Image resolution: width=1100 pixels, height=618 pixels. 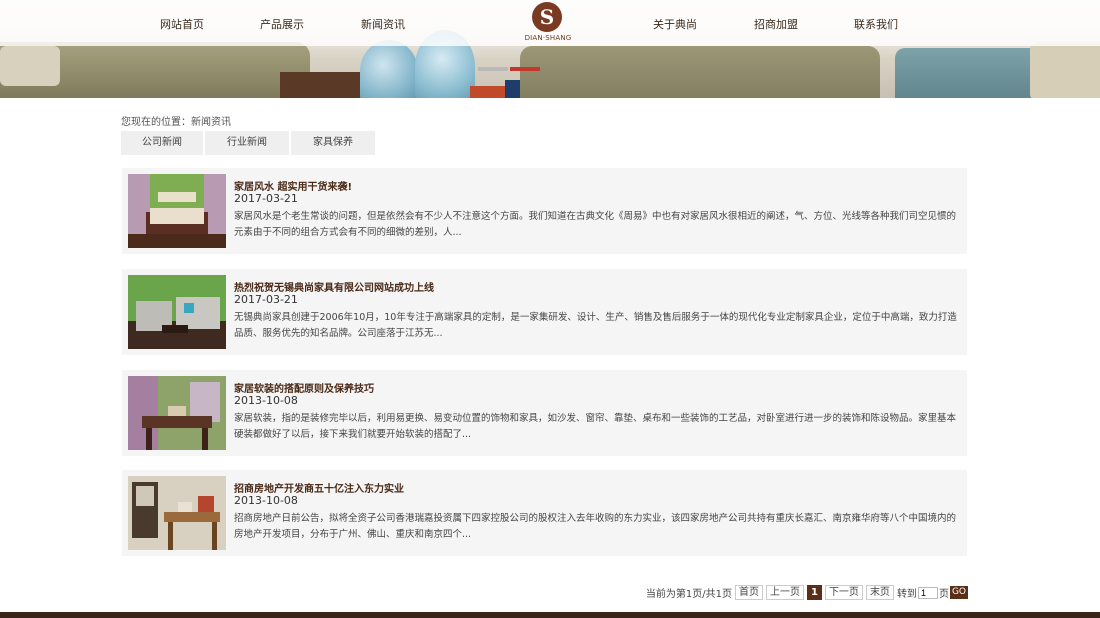 I want to click on tab-company-news: 公司新闻, so click(x=162, y=143).